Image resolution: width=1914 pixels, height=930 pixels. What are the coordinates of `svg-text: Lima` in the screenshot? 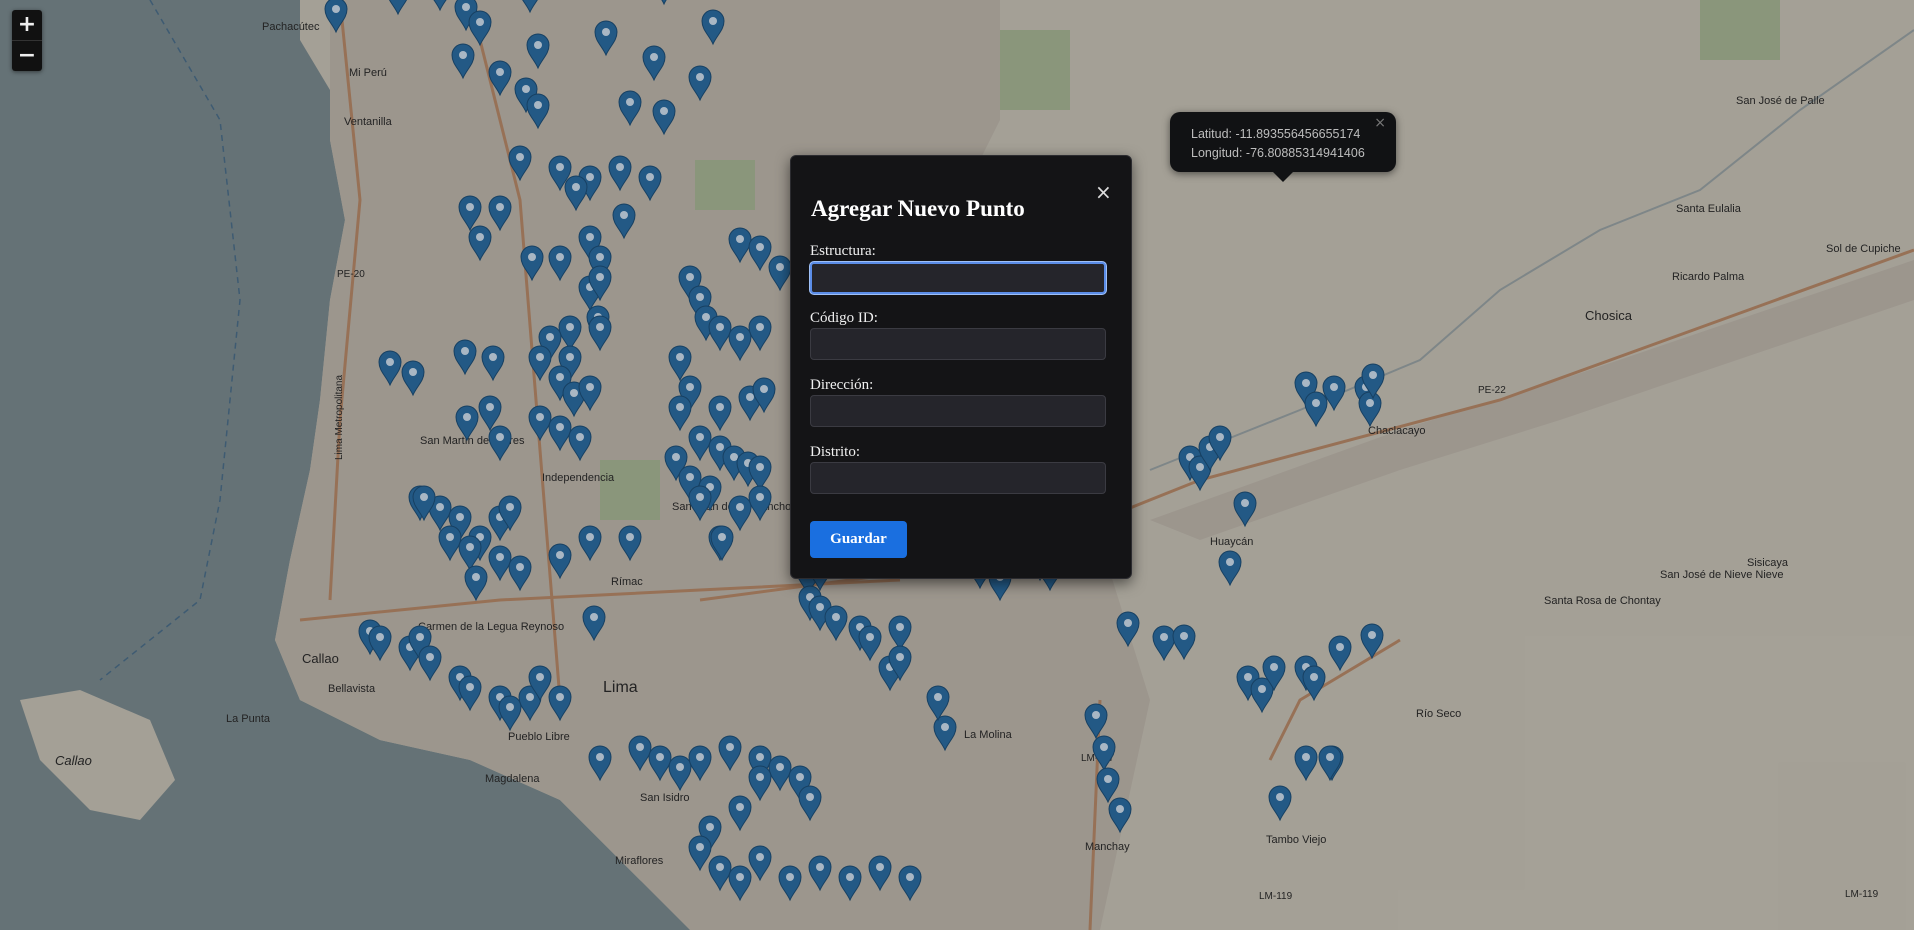 It's located at (620, 687).